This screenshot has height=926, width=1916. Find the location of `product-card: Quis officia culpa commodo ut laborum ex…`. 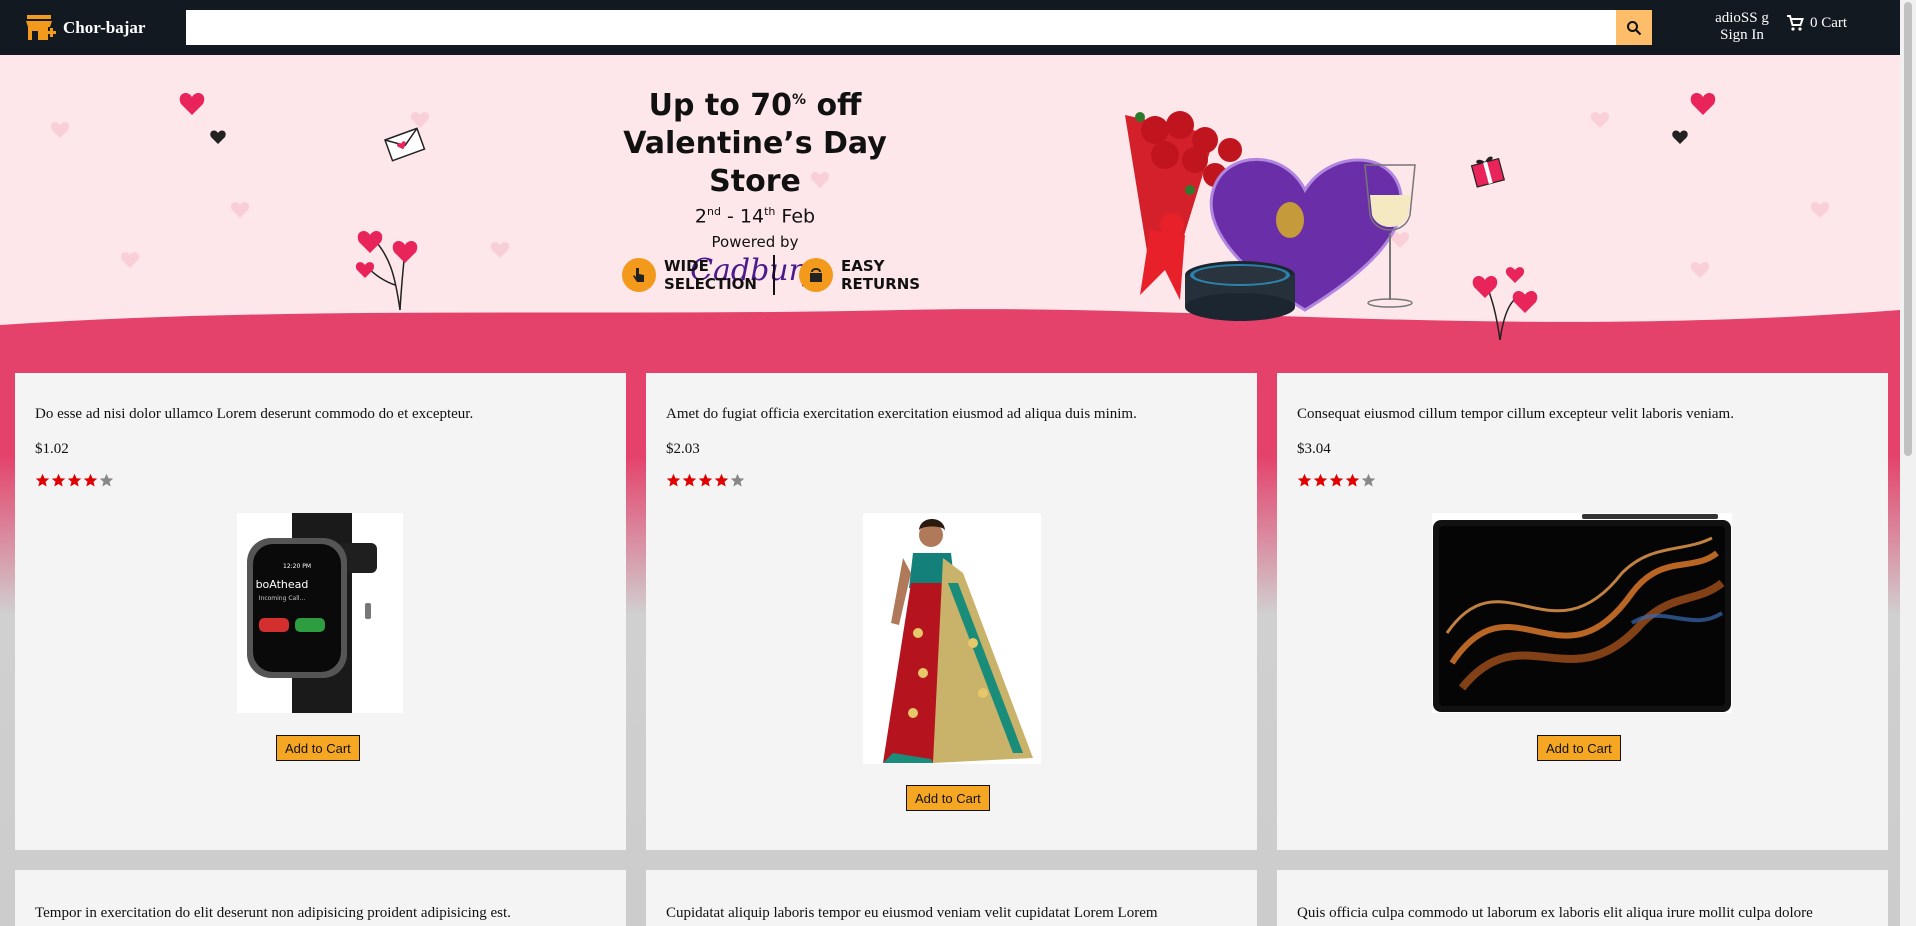

product-card: Quis officia culpa commodo ut laborum ex… is located at coordinates (1582, 898).